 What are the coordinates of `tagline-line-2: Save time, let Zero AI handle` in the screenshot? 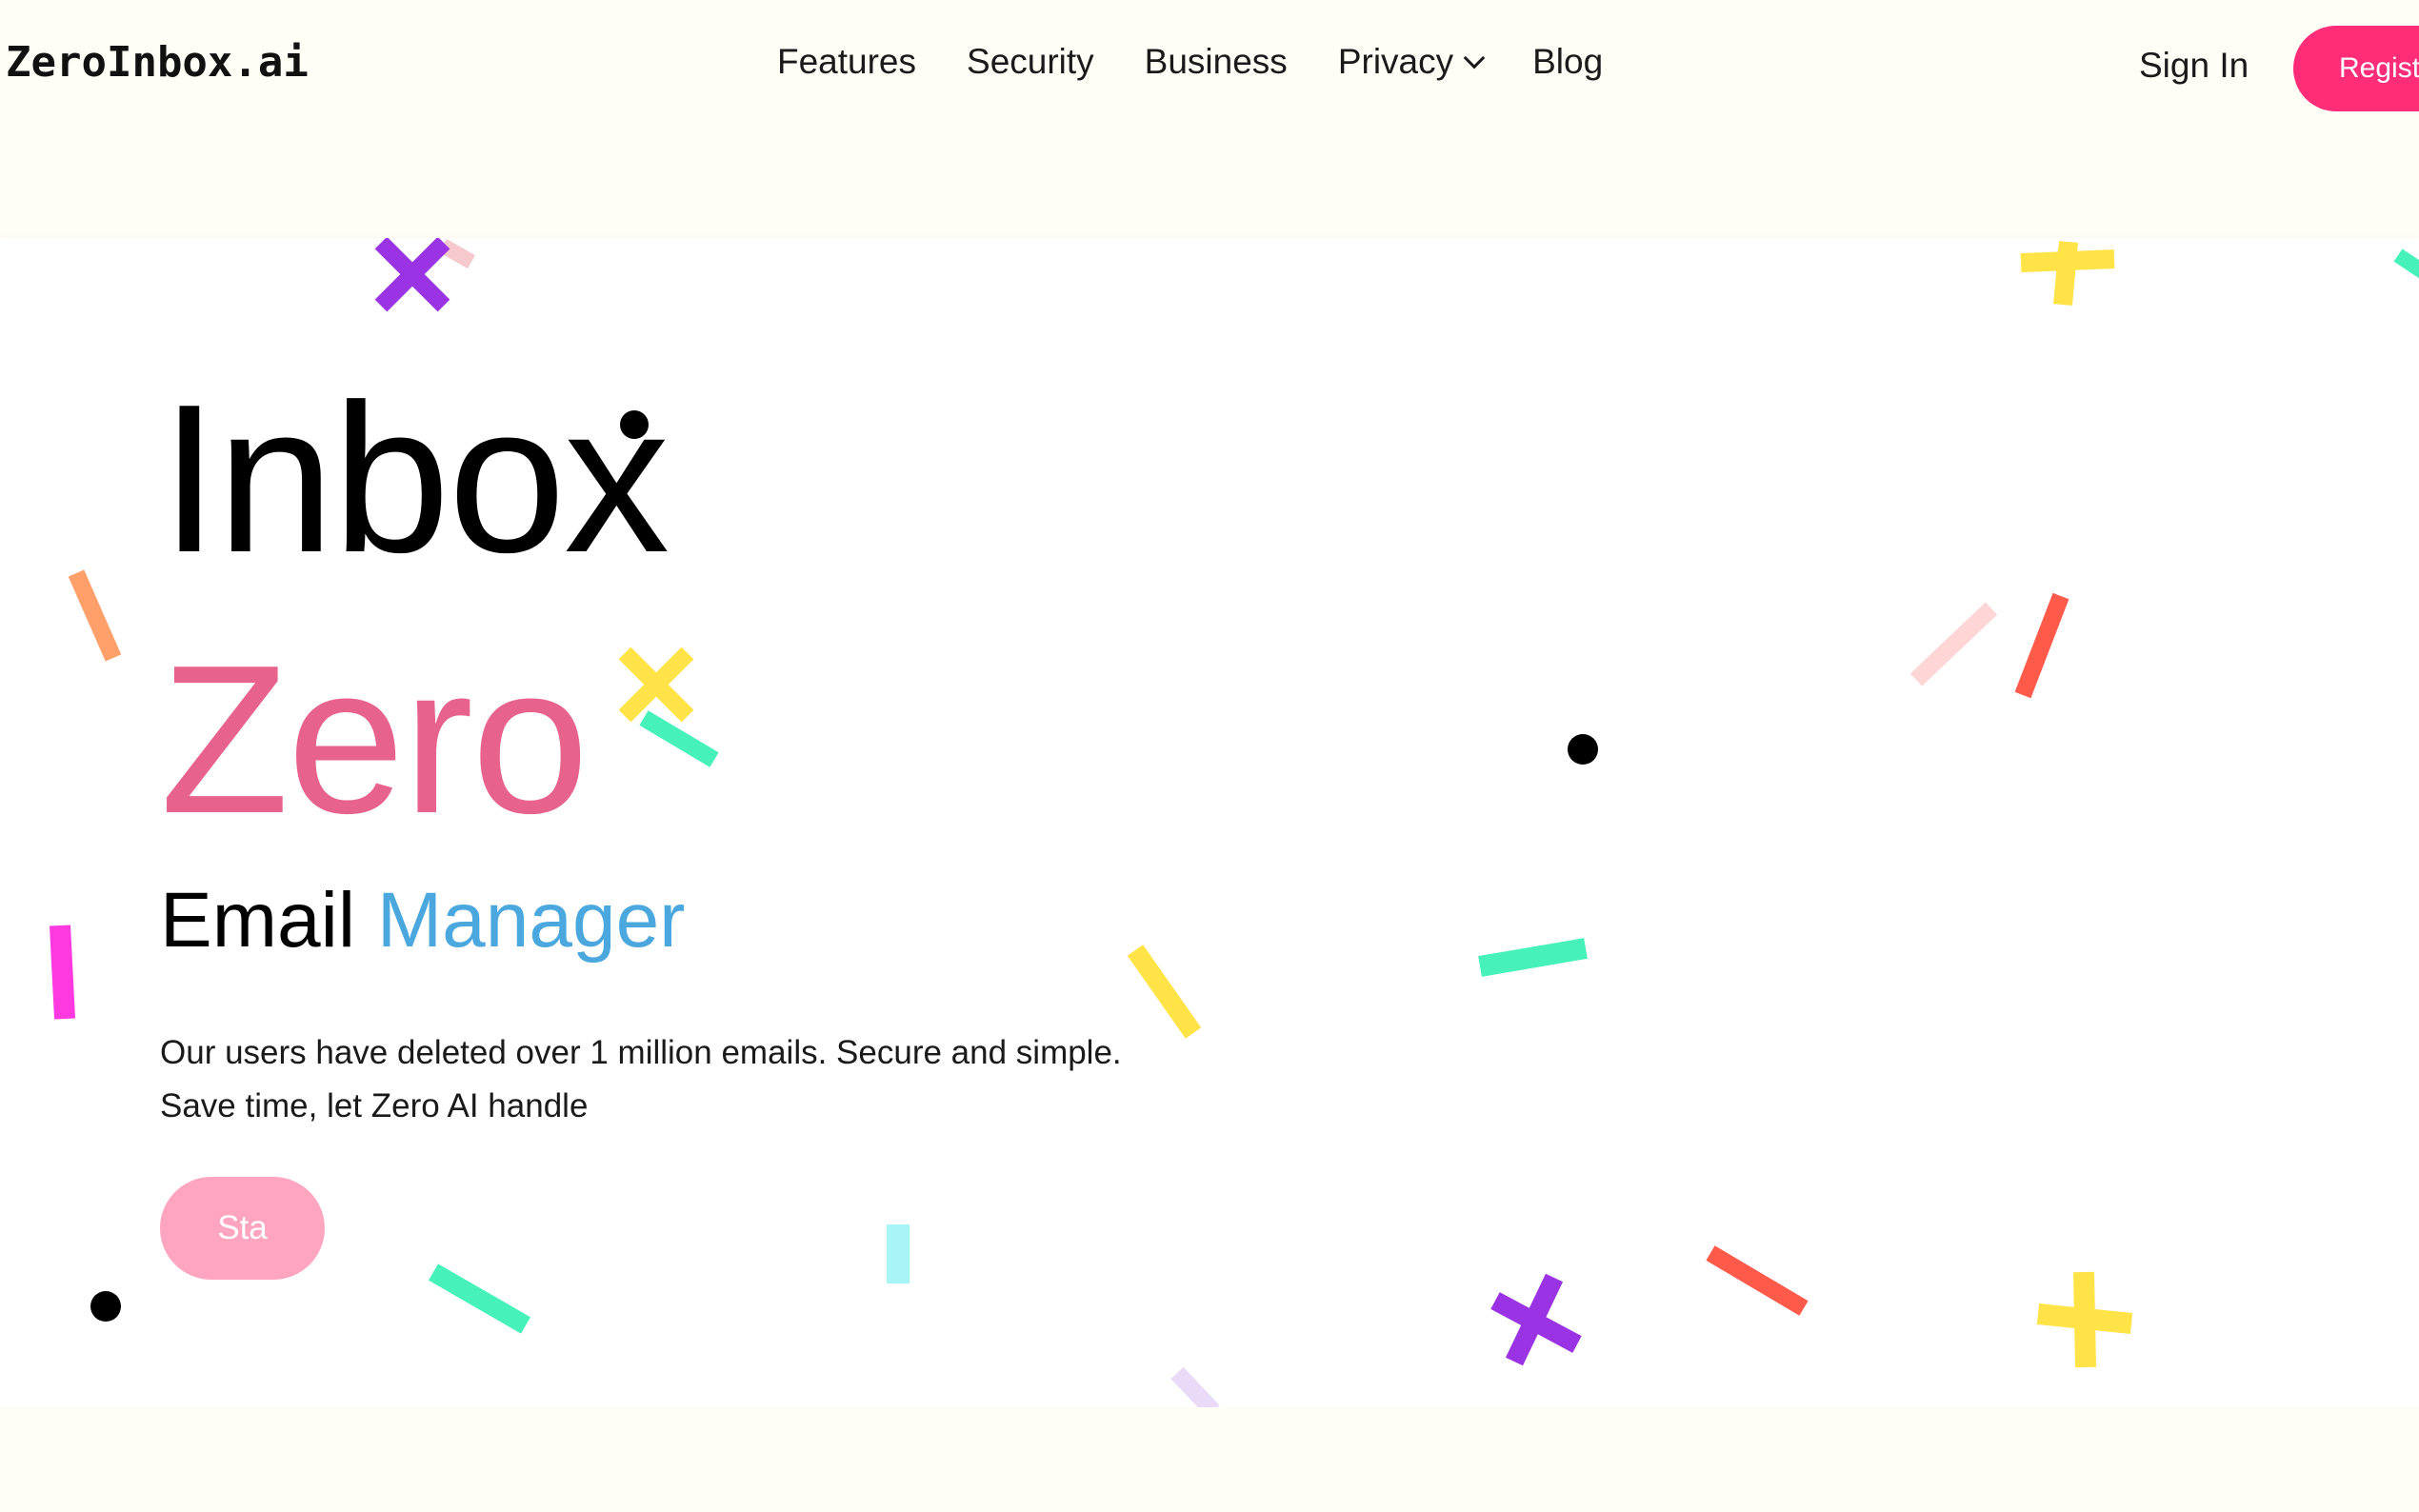 It's located at (374, 1105).